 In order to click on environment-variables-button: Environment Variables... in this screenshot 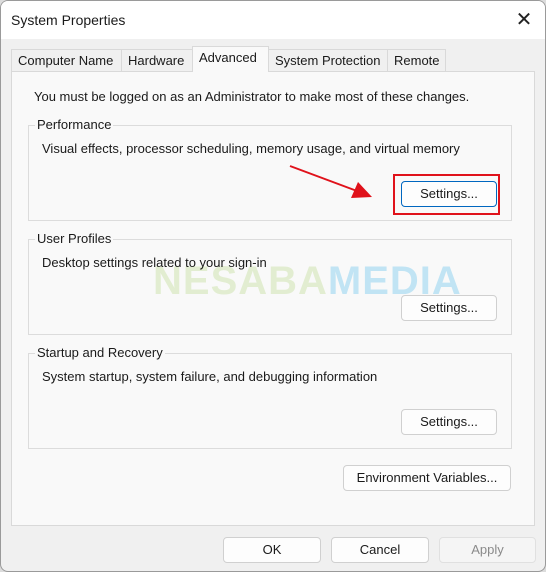, I will do `click(427, 478)`.